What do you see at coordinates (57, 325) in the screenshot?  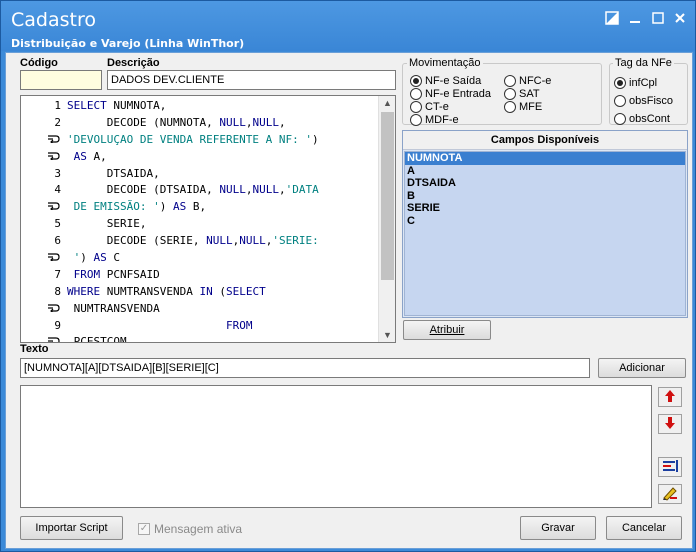 I see `line-number: 9` at bounding box center [57, 325].